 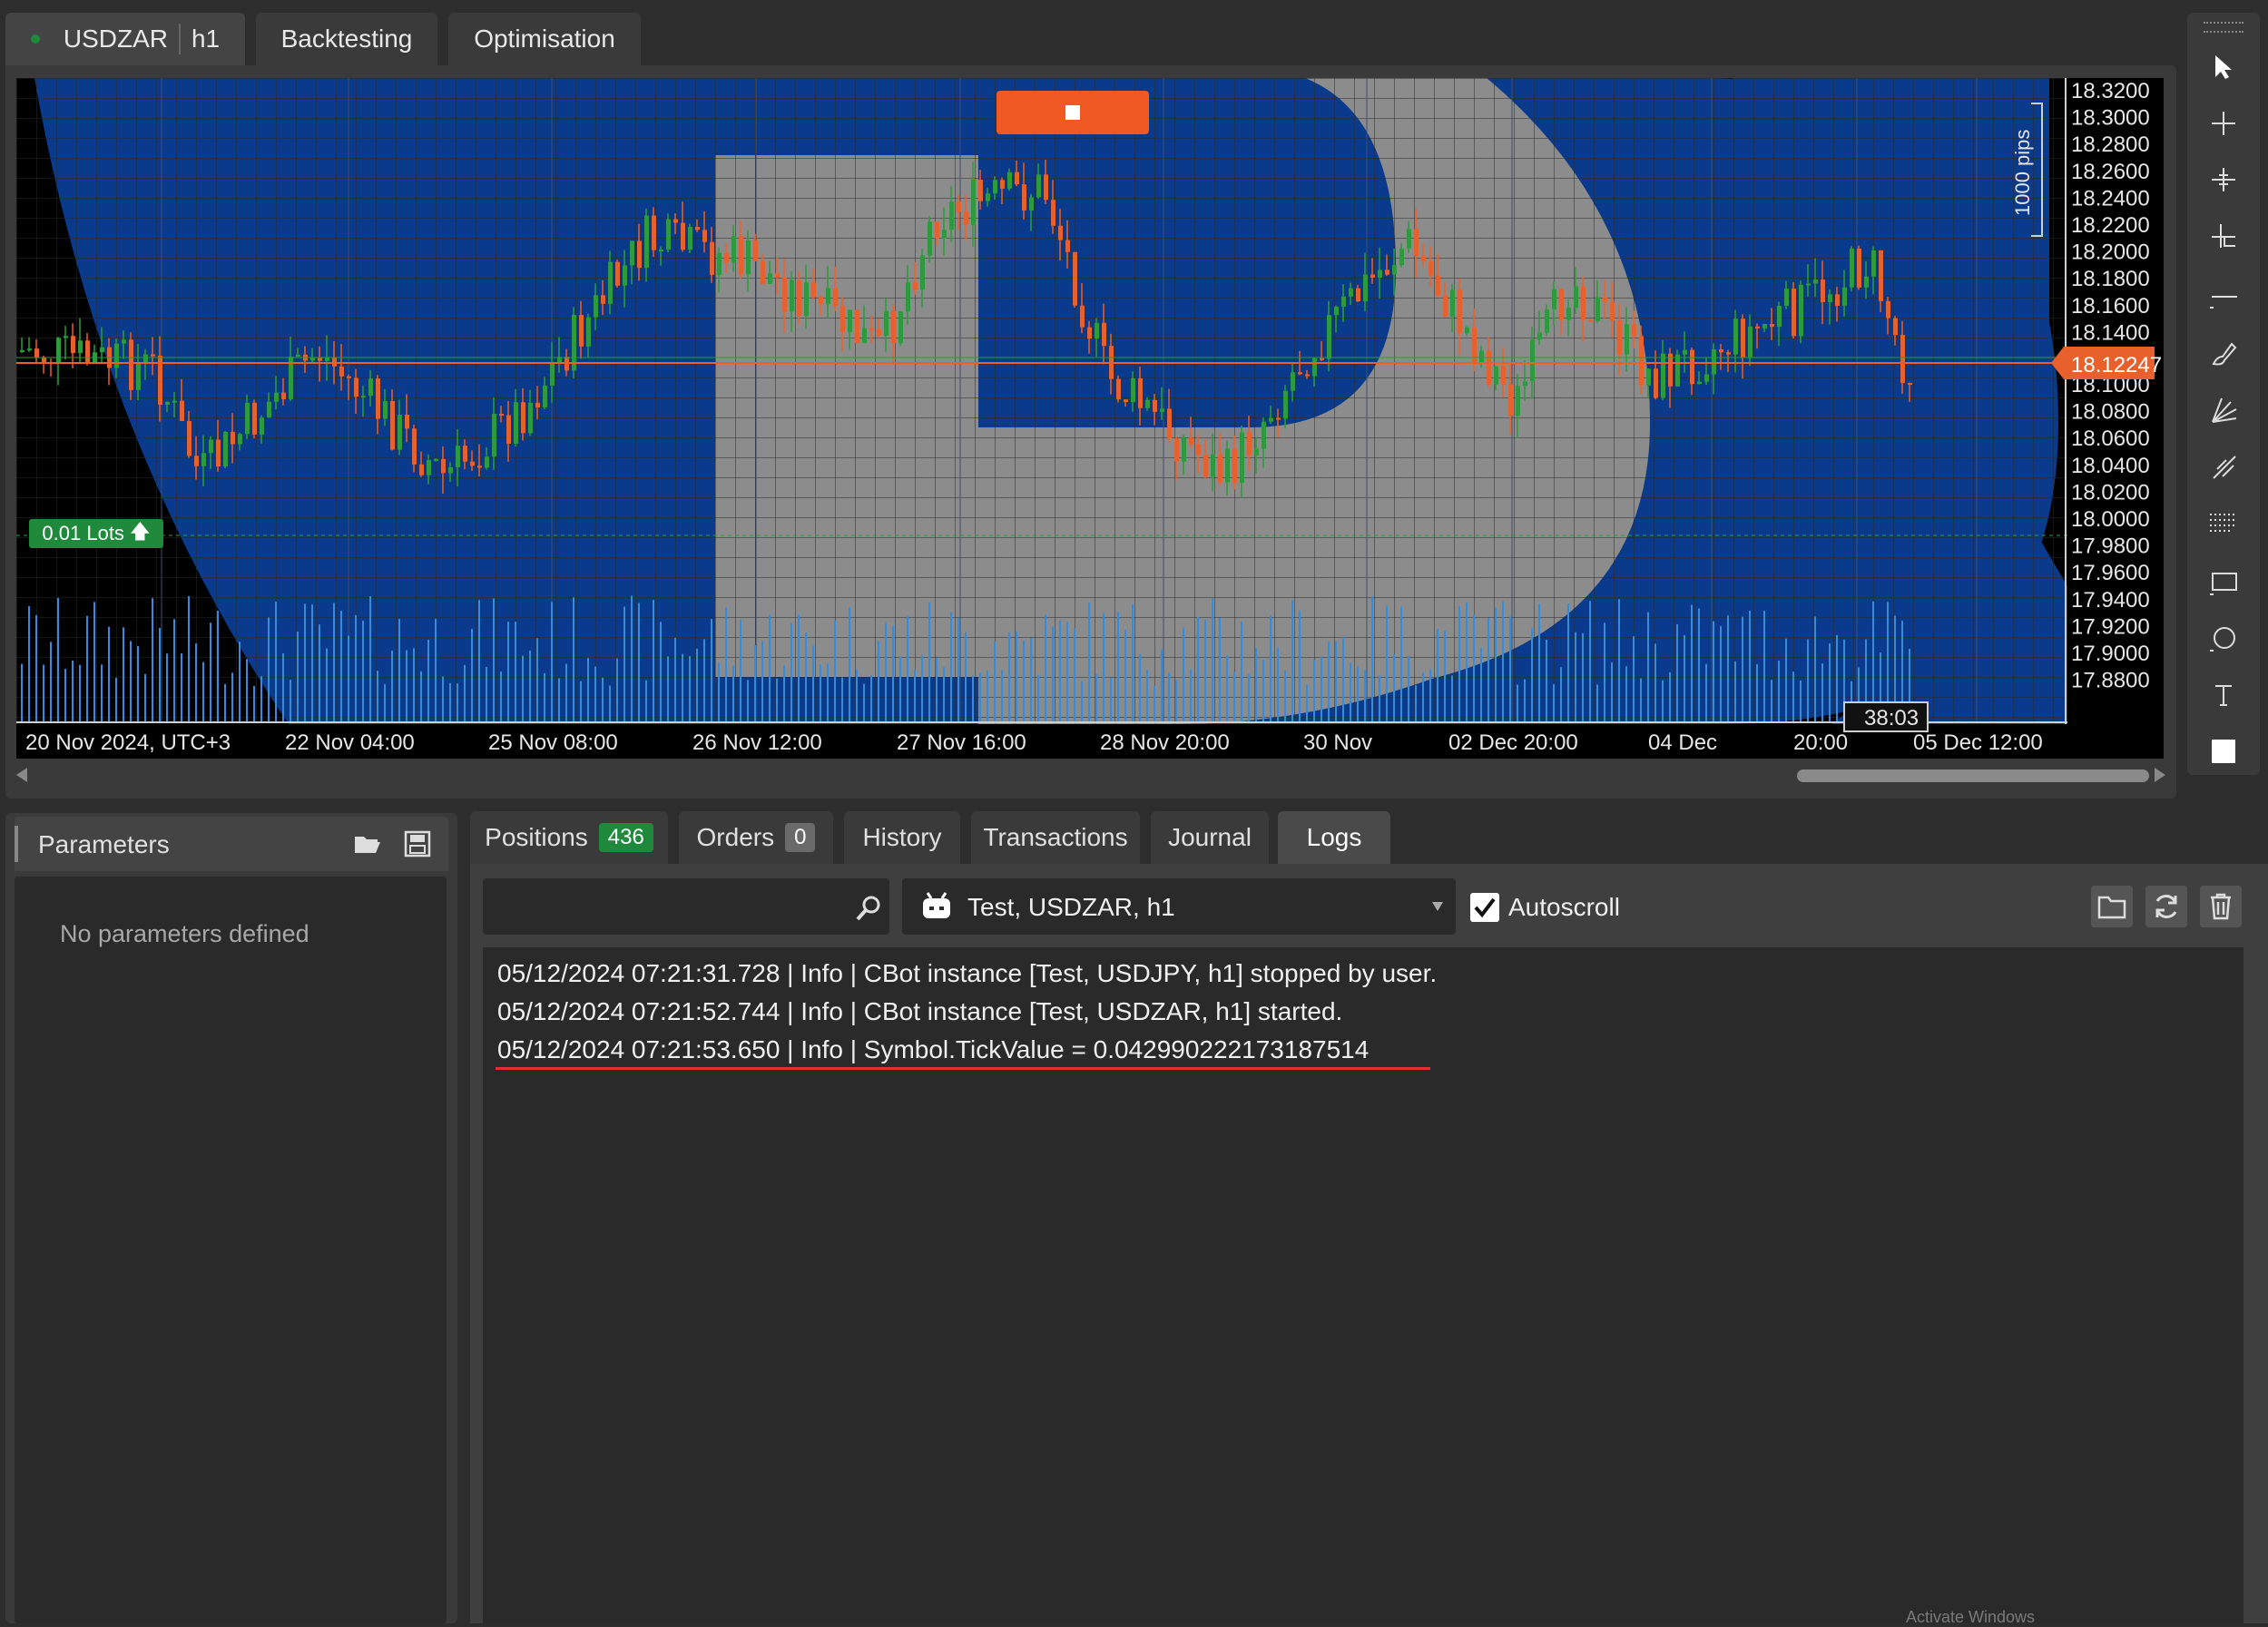 What do you see at coordinates (2116, 365) in the screenshot?
I see `current-price-label: 18.12247` at bounding box center [2116, 365].